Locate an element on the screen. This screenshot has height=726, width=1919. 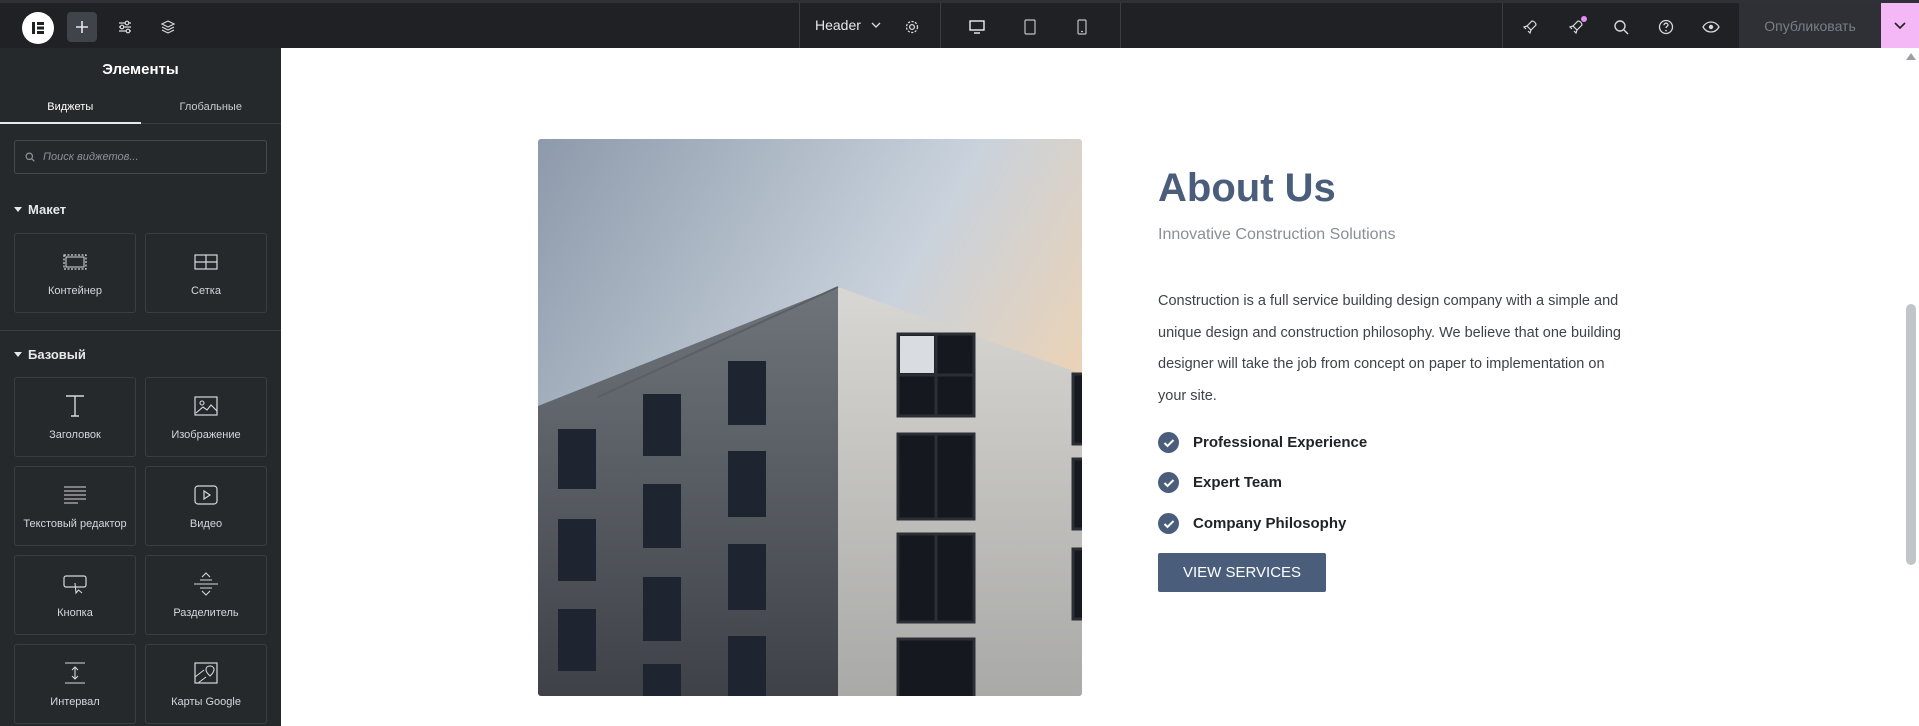
tab-globals: Глобальные is located at coordinates (211, 106).